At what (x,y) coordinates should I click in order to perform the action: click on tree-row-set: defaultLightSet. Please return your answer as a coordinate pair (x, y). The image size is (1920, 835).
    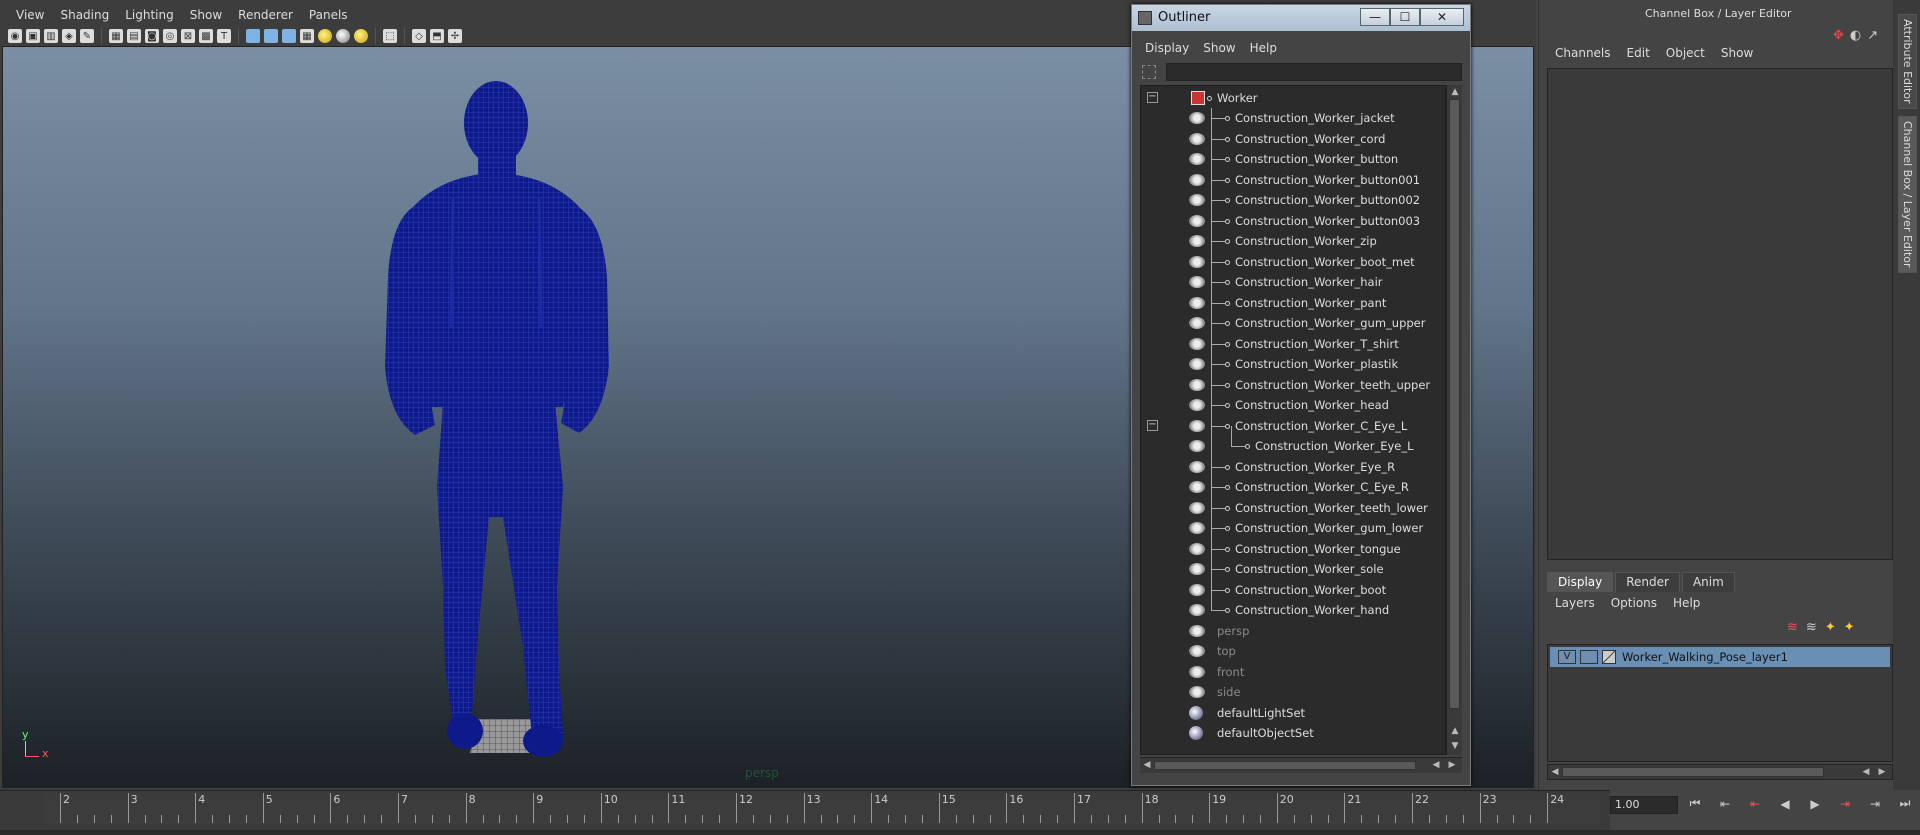
    Looking at the image, I should click on (1293, 713).